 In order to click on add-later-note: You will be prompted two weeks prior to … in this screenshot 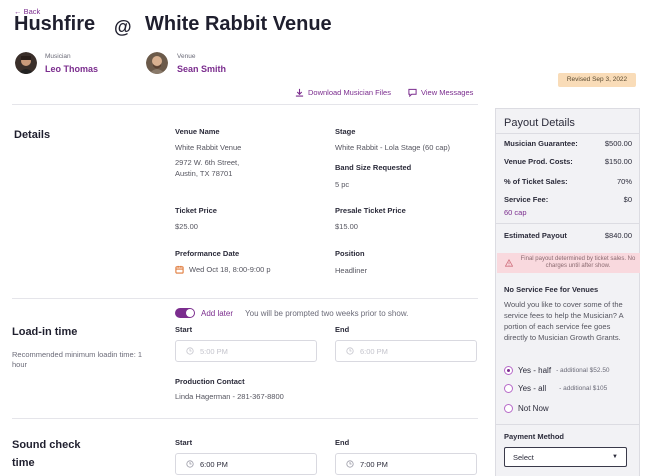, I will do `click(327, 313)`.